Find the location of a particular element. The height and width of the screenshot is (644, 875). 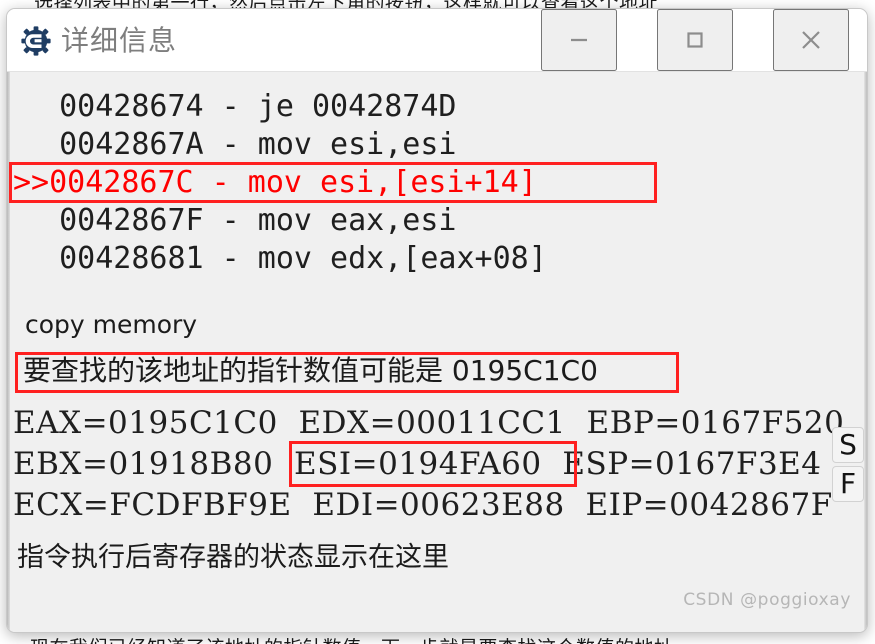

float-view-button: F is located at coordinates (848, 484).